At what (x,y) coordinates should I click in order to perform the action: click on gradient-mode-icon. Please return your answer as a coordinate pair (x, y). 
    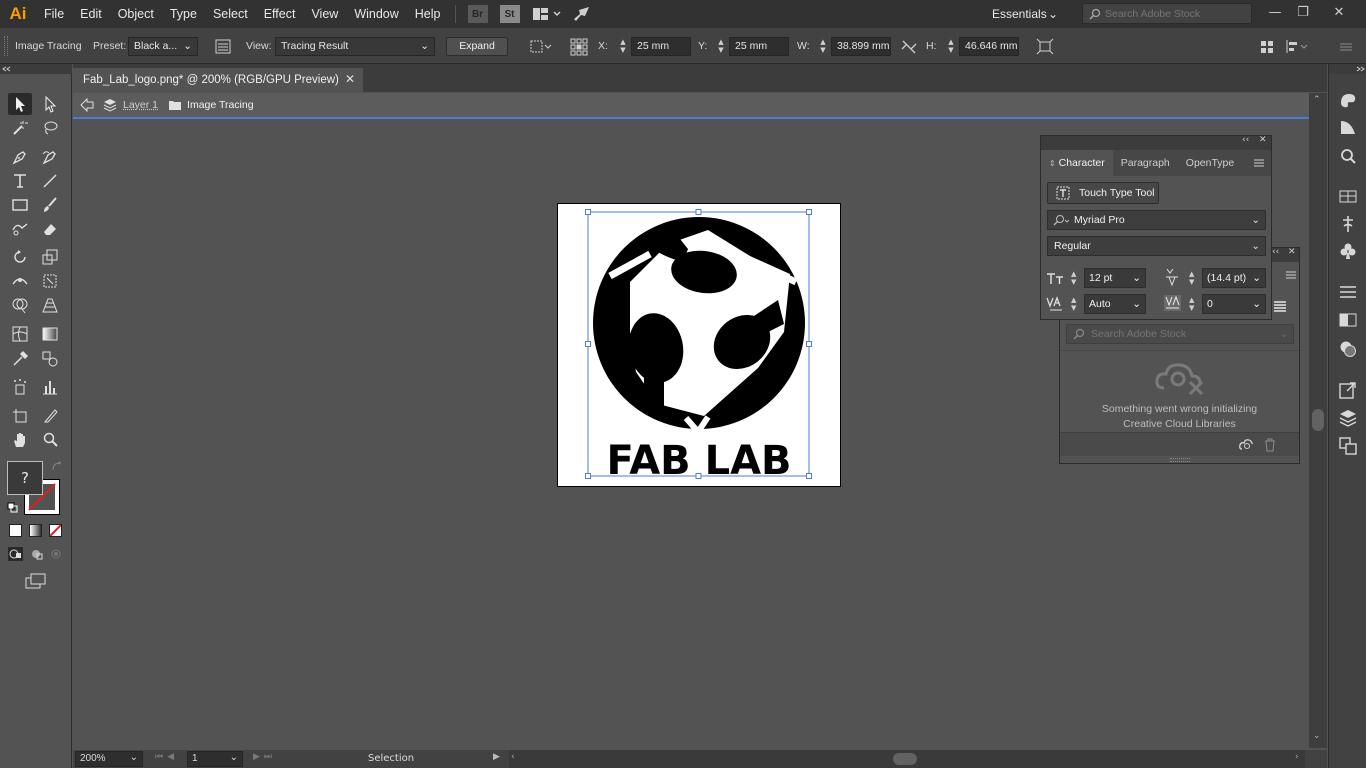
    Looking at the image, I should click on (35, 530).